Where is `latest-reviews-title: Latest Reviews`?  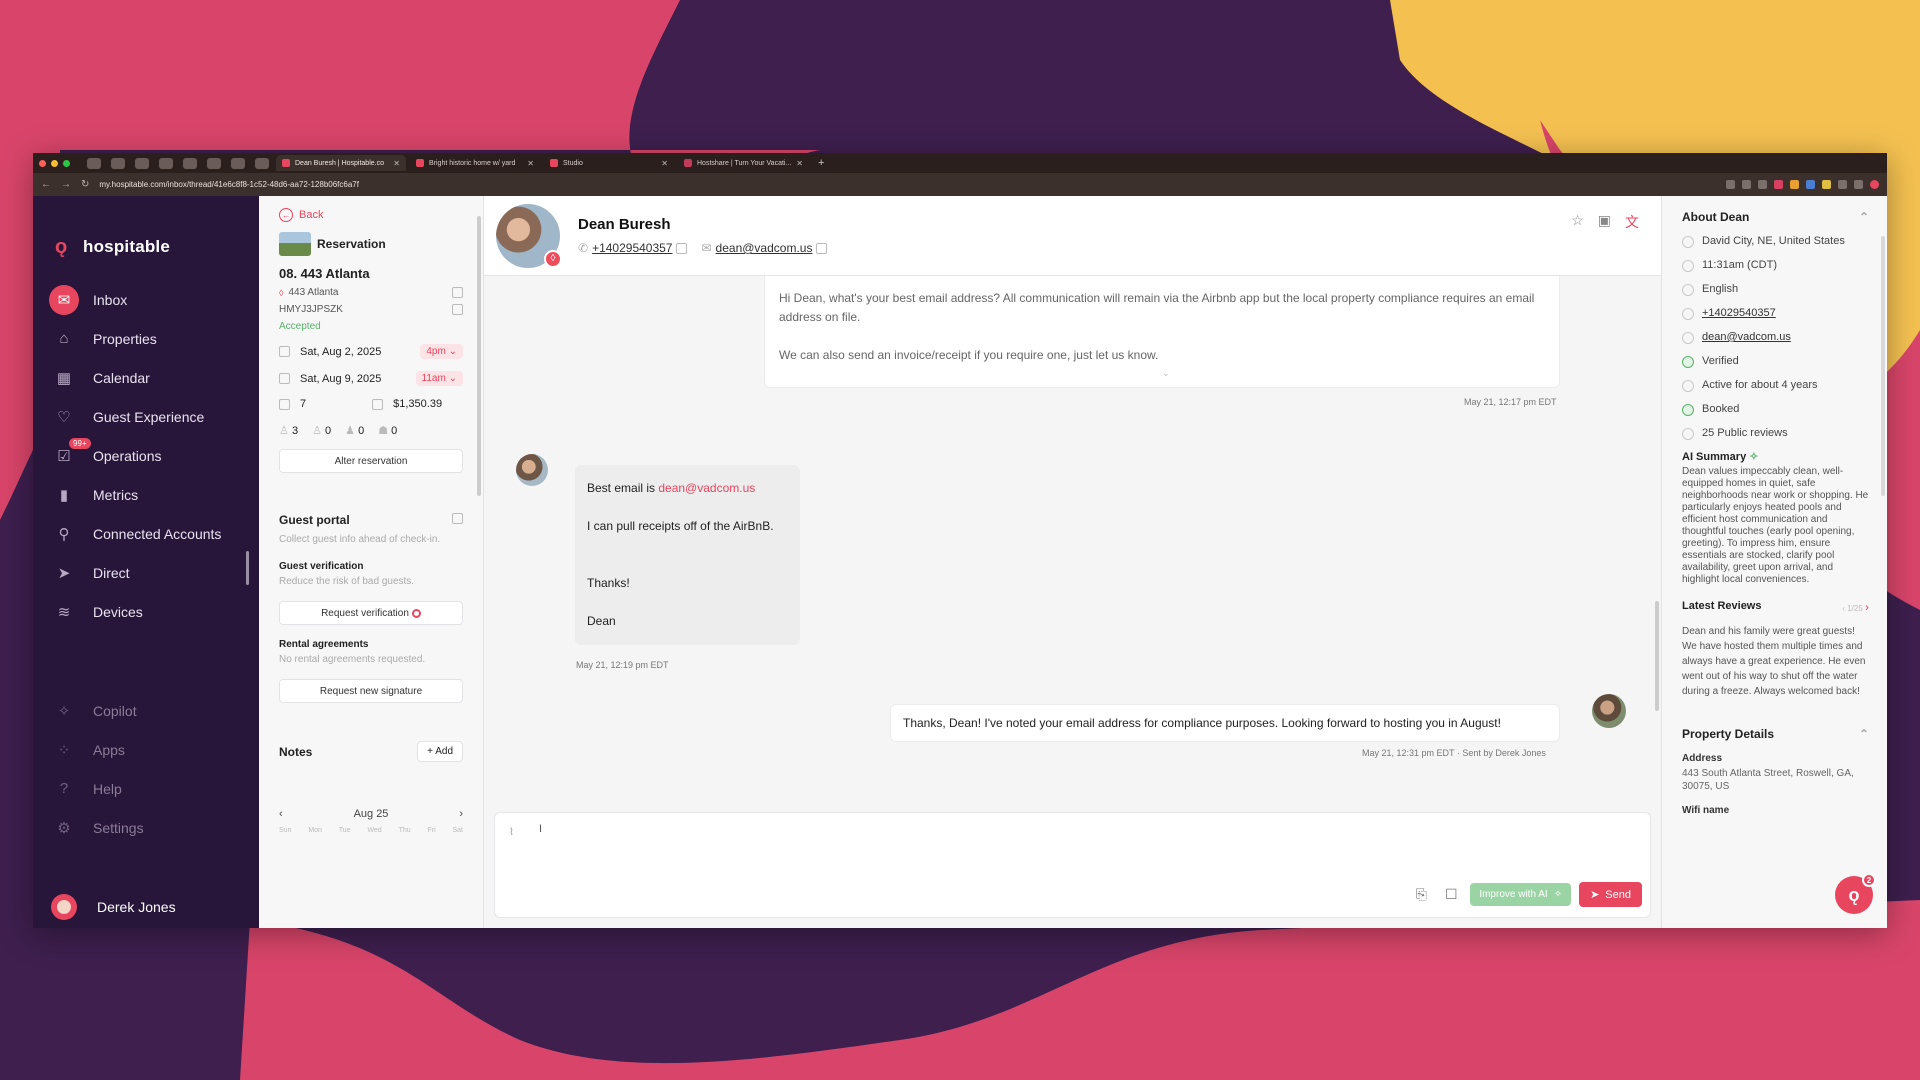 latest-reviews-title: Latest Reviews is located at coordinates (1722, 606).